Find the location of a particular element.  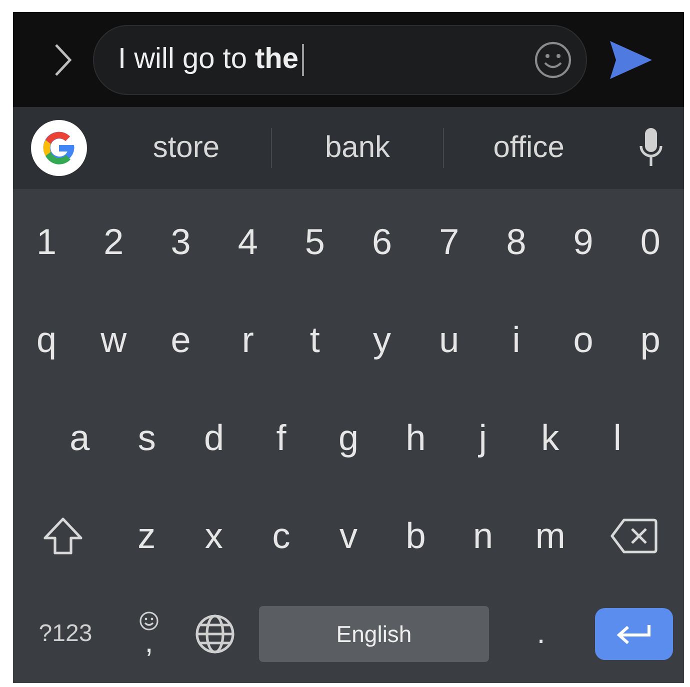

chevron-right-icon is located at coordinates (63, 59).